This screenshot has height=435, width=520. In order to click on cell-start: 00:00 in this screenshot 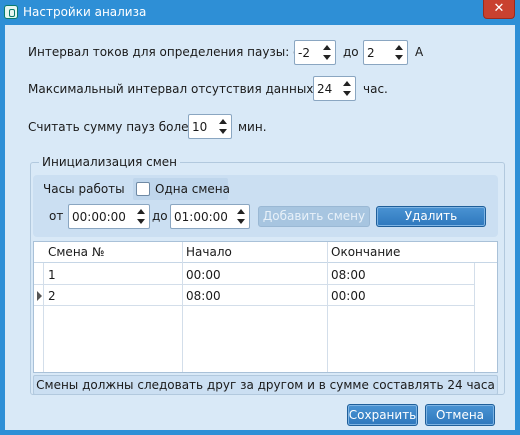, I will do `click(203, 275)`.